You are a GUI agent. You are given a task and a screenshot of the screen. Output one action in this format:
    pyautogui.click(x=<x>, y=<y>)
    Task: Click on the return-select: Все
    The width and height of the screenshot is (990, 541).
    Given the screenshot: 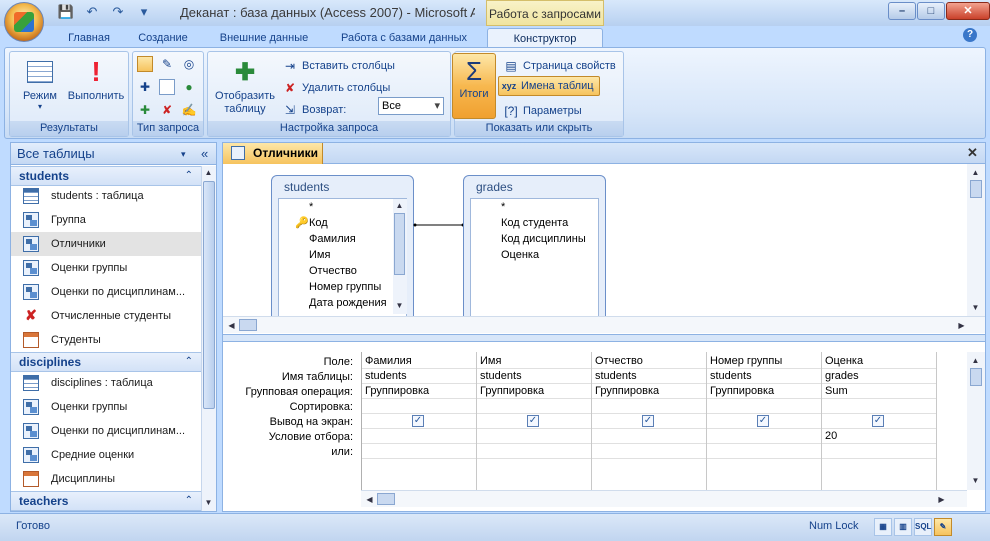 What is the action you would take?
    pyautogui.click(x=411, y=106)
    